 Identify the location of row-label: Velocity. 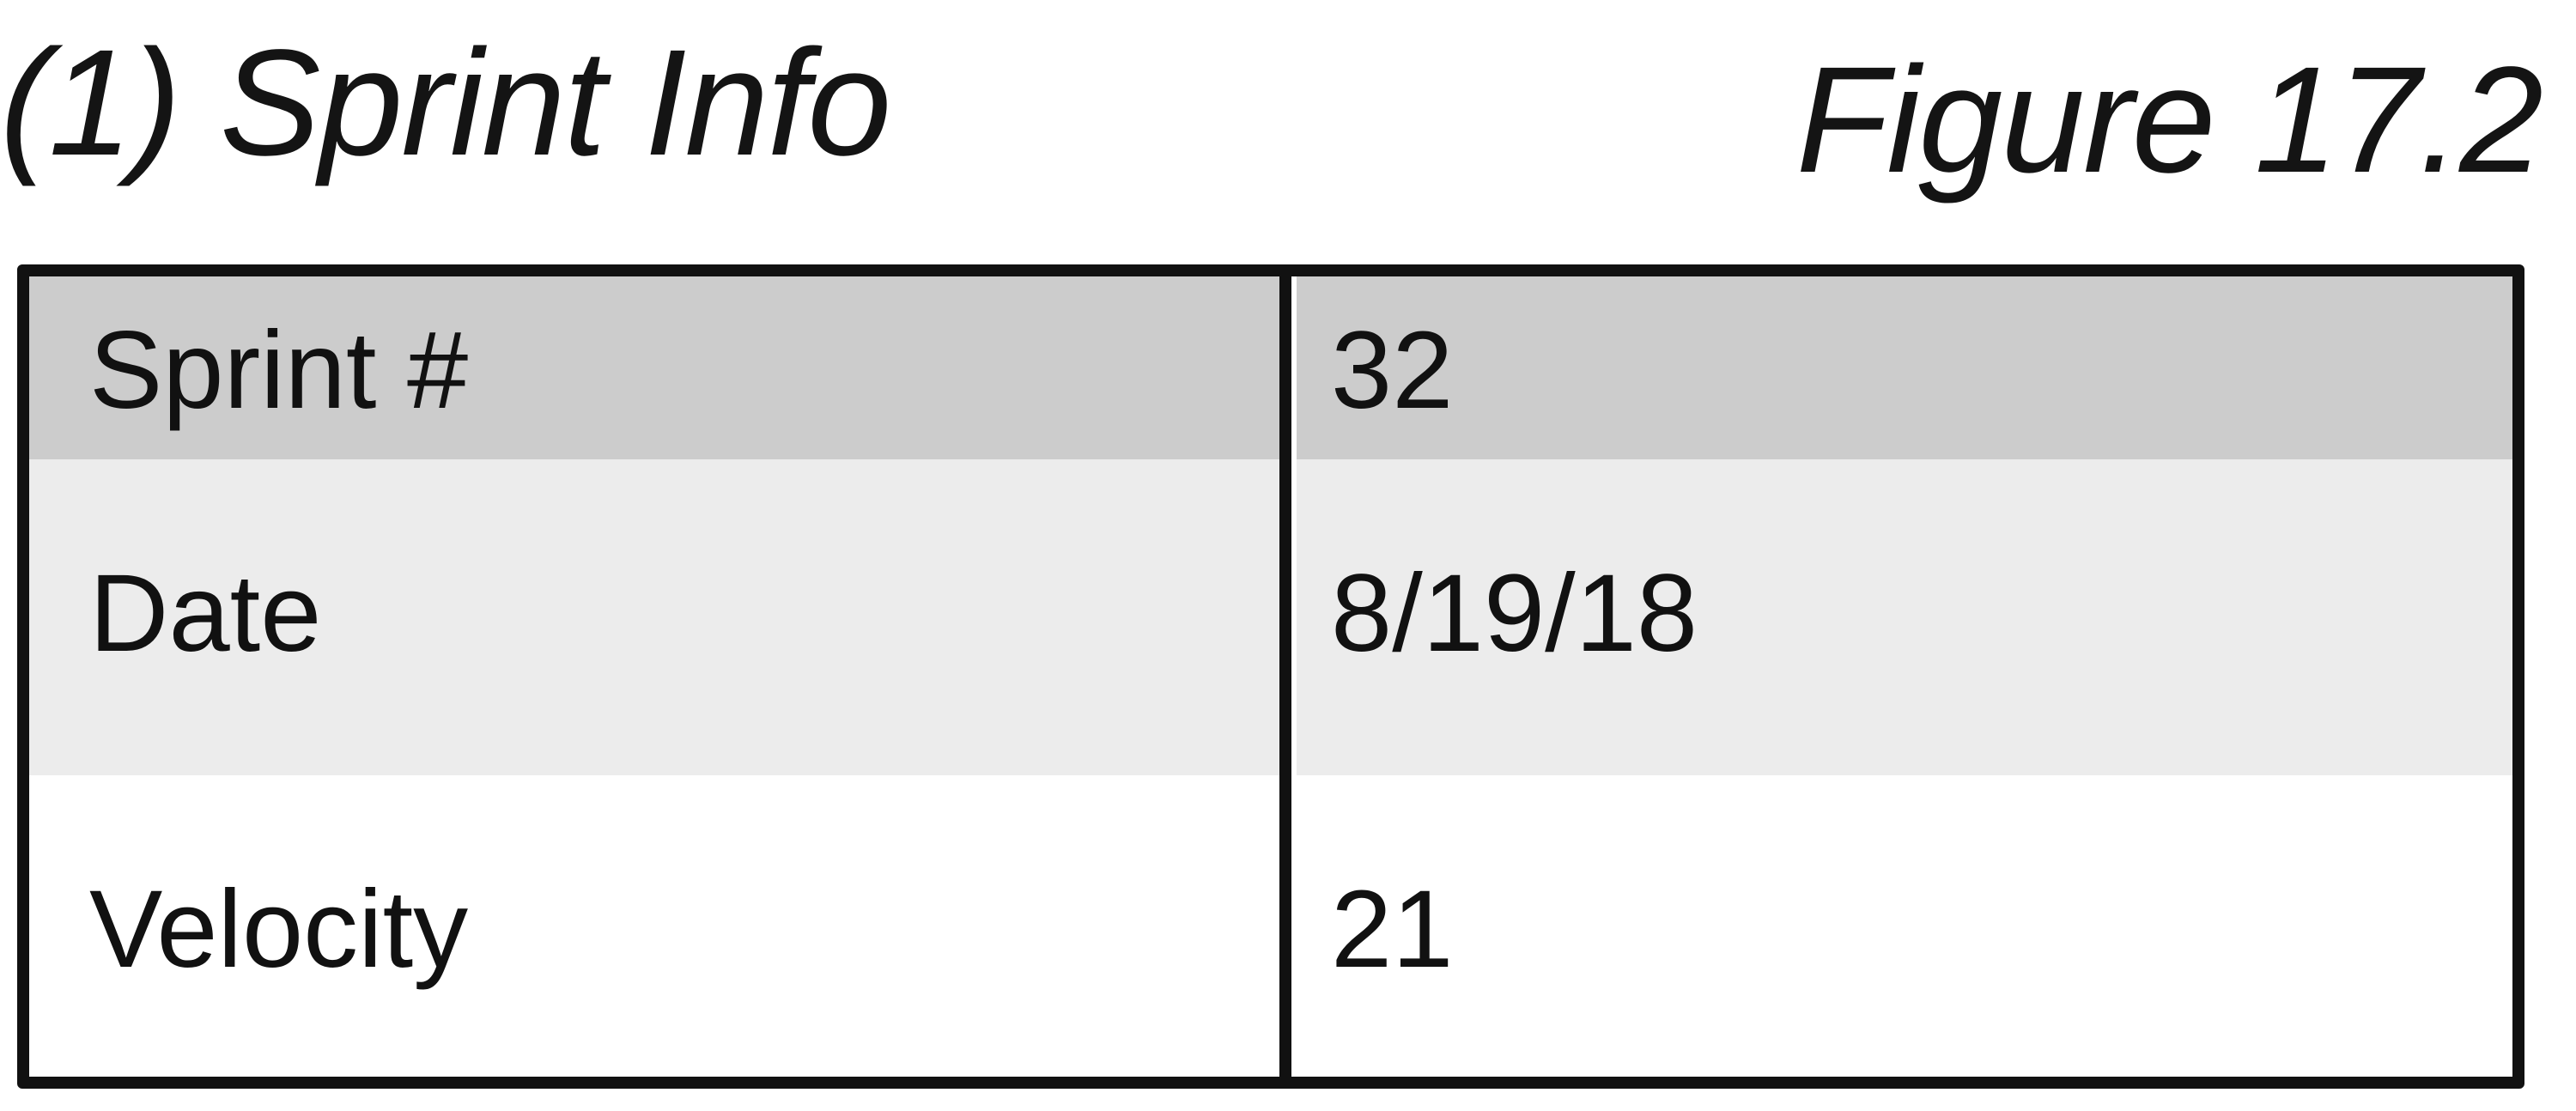
(279, 929).